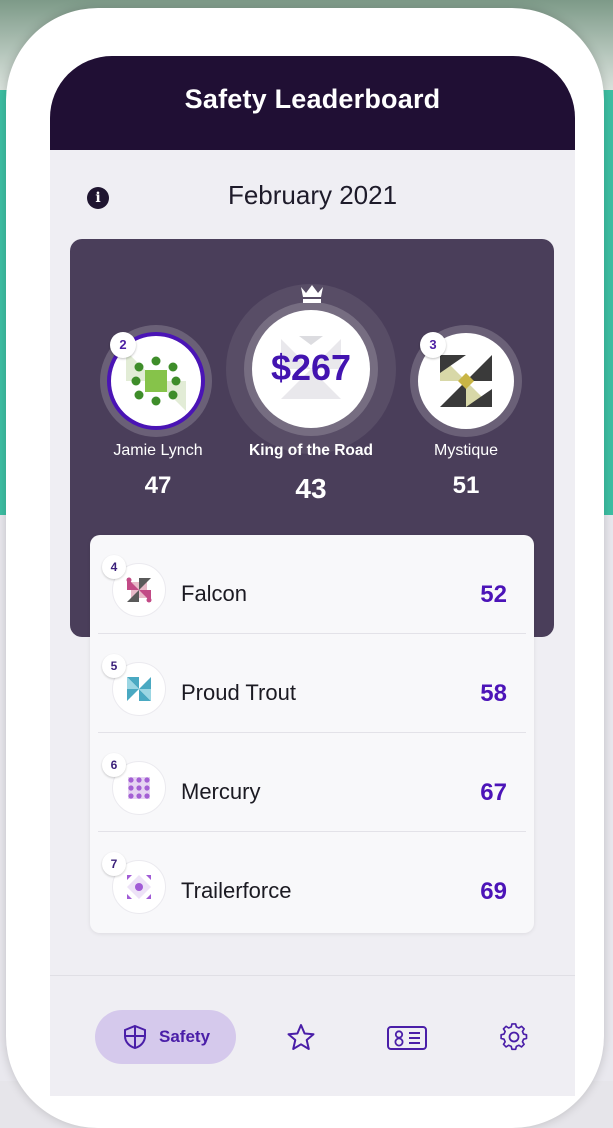 The image size is (613, 1128). I want to click on nav-safety-label: Safety, so click(185, 1036).